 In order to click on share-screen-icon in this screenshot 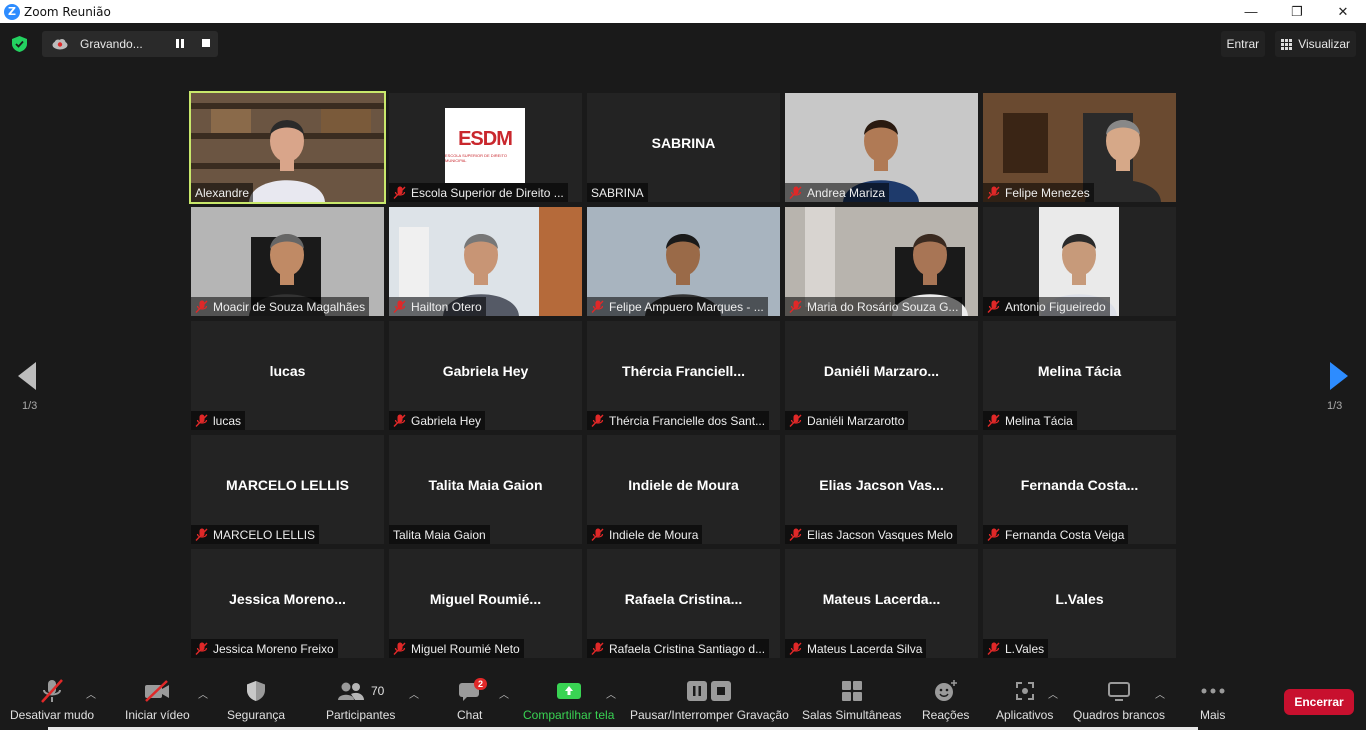, I will do `click(568, 691)`.